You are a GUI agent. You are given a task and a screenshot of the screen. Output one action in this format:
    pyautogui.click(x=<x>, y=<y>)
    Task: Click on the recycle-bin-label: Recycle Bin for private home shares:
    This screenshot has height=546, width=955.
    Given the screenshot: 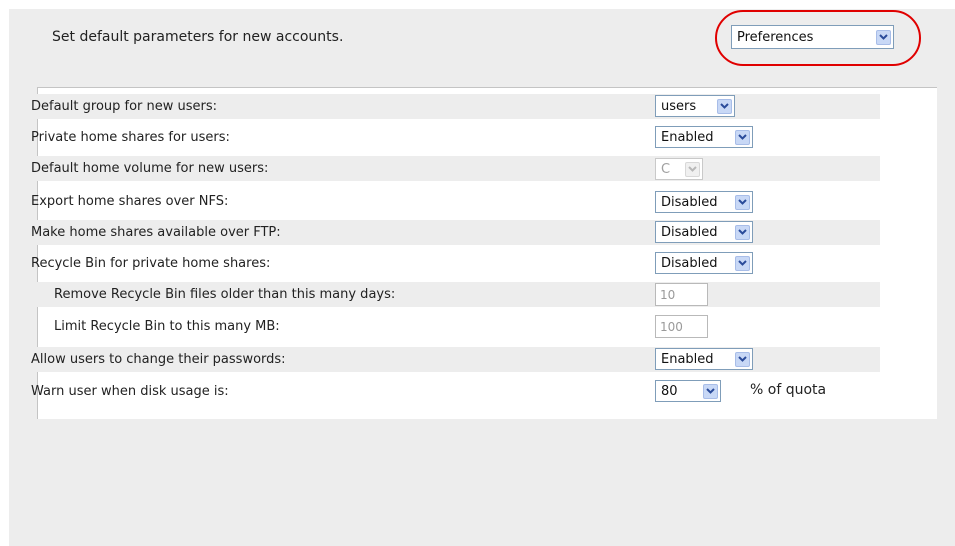 What is the action you would take?
    pyautogui.click(x=151, y=263)
    